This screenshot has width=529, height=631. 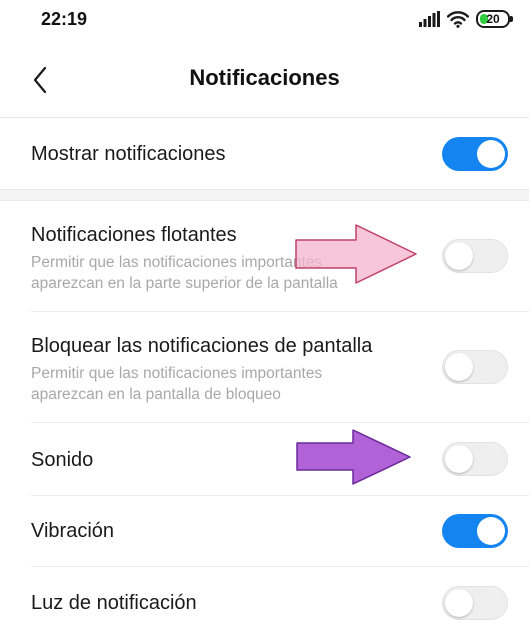 I want to click on page-title: Notificaciones, so click(x=264, y=77).